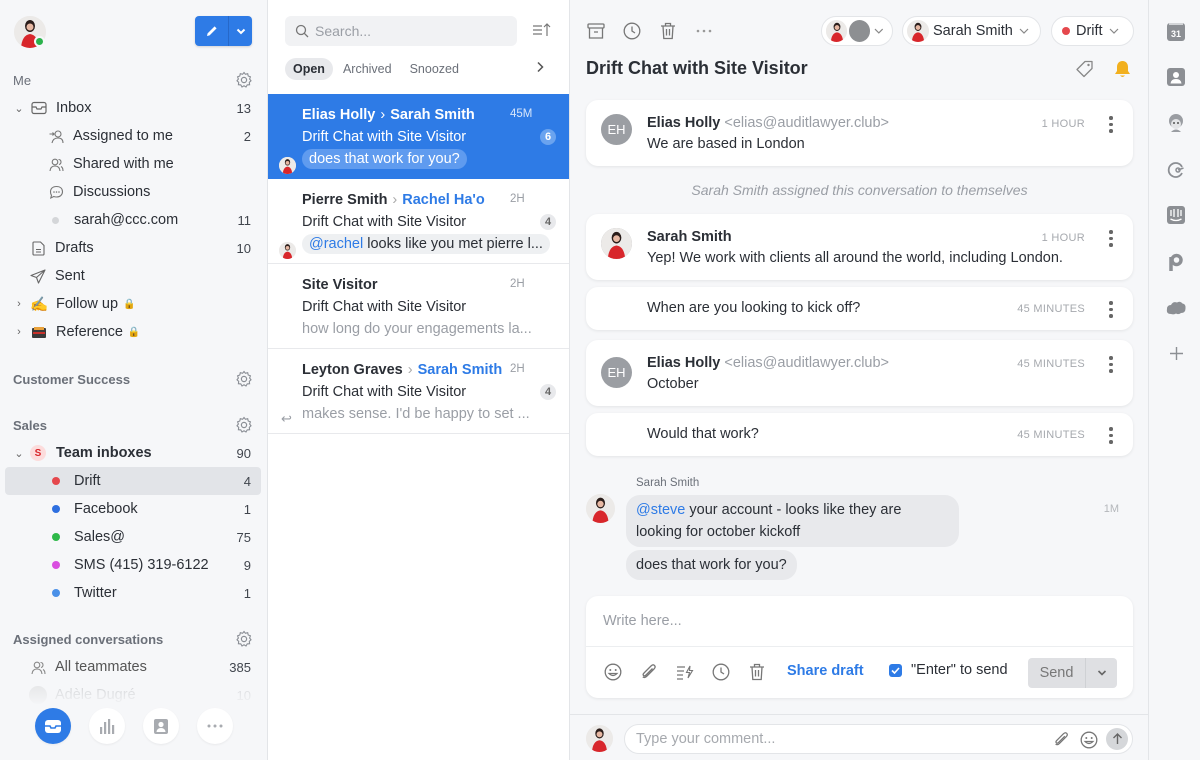 The width and height of the screenshot is (1200, 760). I want to click on reply-input, so click(859, 621).